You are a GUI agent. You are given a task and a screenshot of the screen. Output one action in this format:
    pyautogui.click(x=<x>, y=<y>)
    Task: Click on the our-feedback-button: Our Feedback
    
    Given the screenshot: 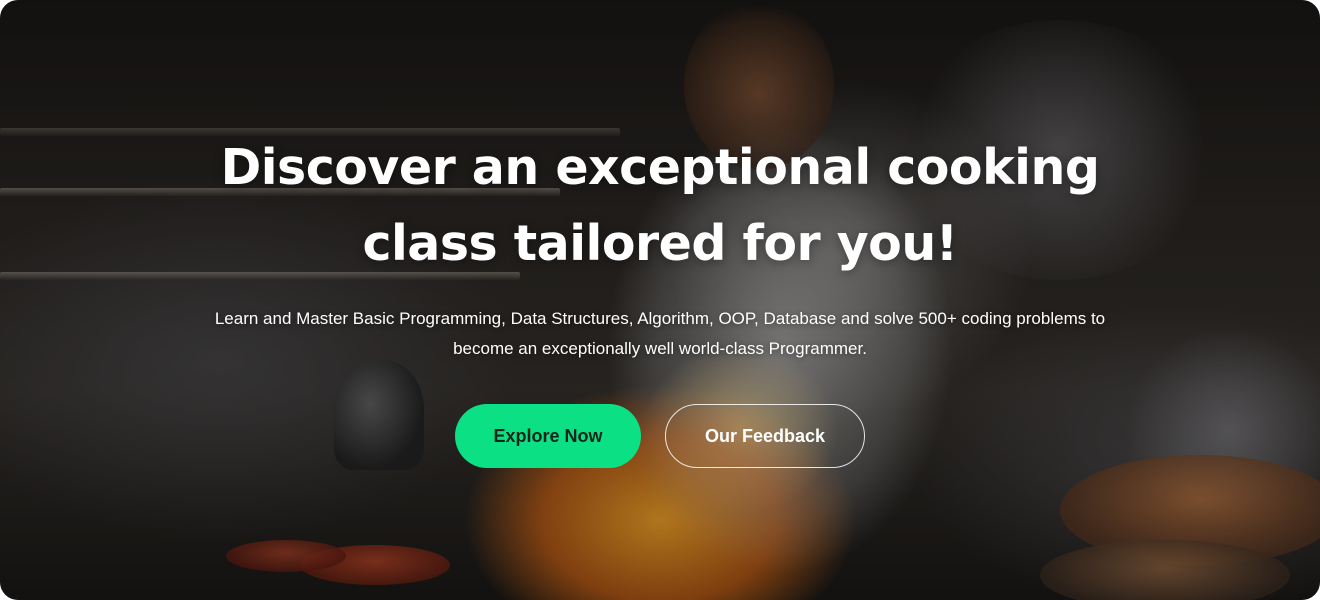 What is the action you would take?
    pyautogui.click(x=765, y=436)
    